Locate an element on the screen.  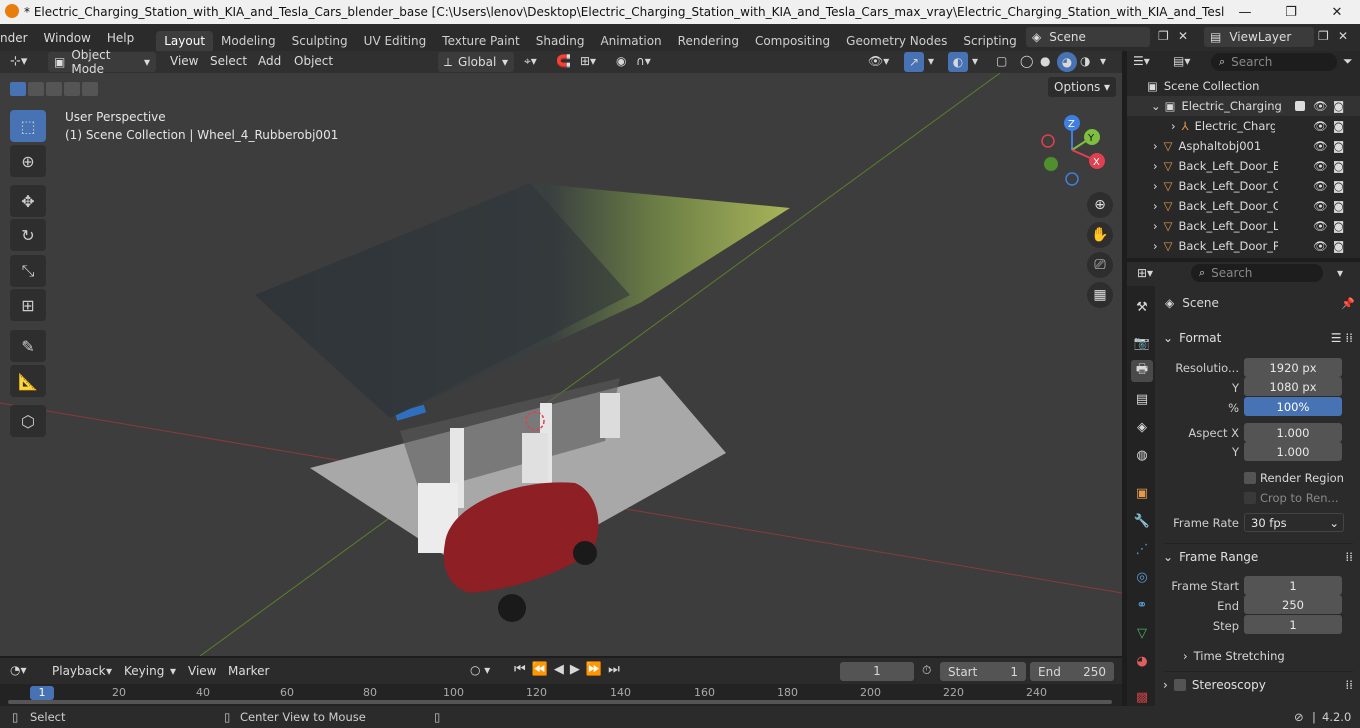
tab-texture-paint: Texture Paint is located at coordinates (480, 41).